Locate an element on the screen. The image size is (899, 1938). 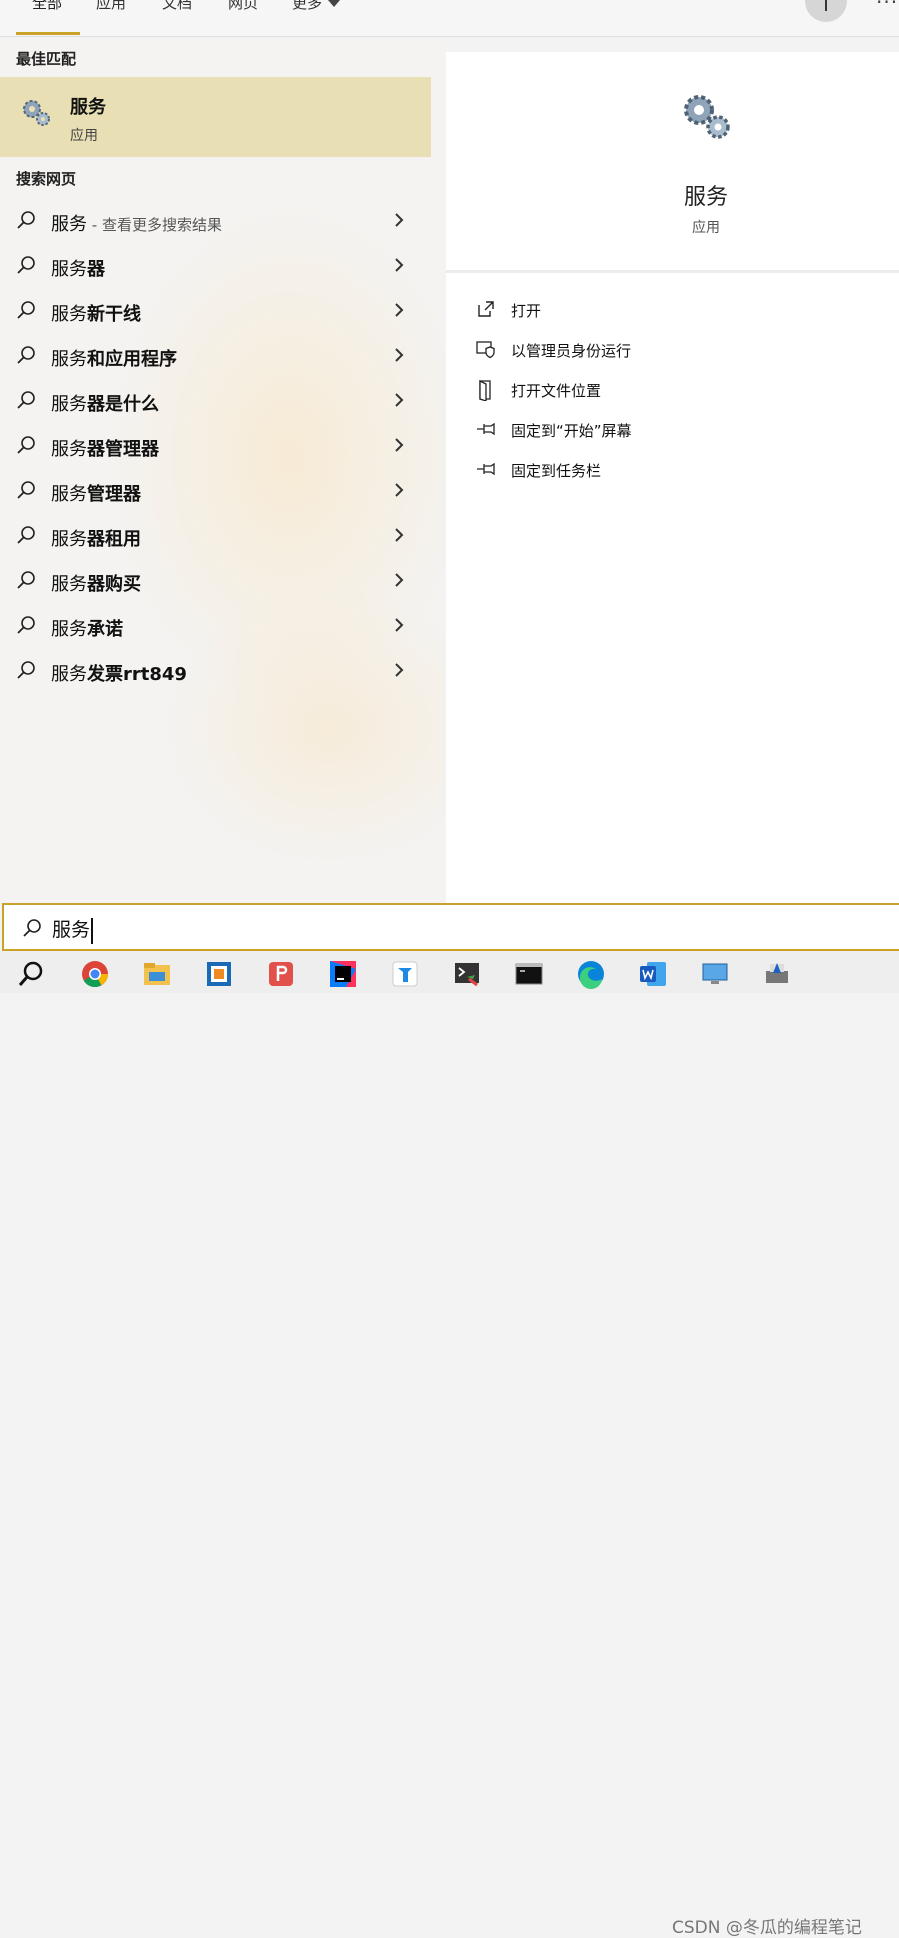
tab-more: 更多 is located at coordinates (316, 6).